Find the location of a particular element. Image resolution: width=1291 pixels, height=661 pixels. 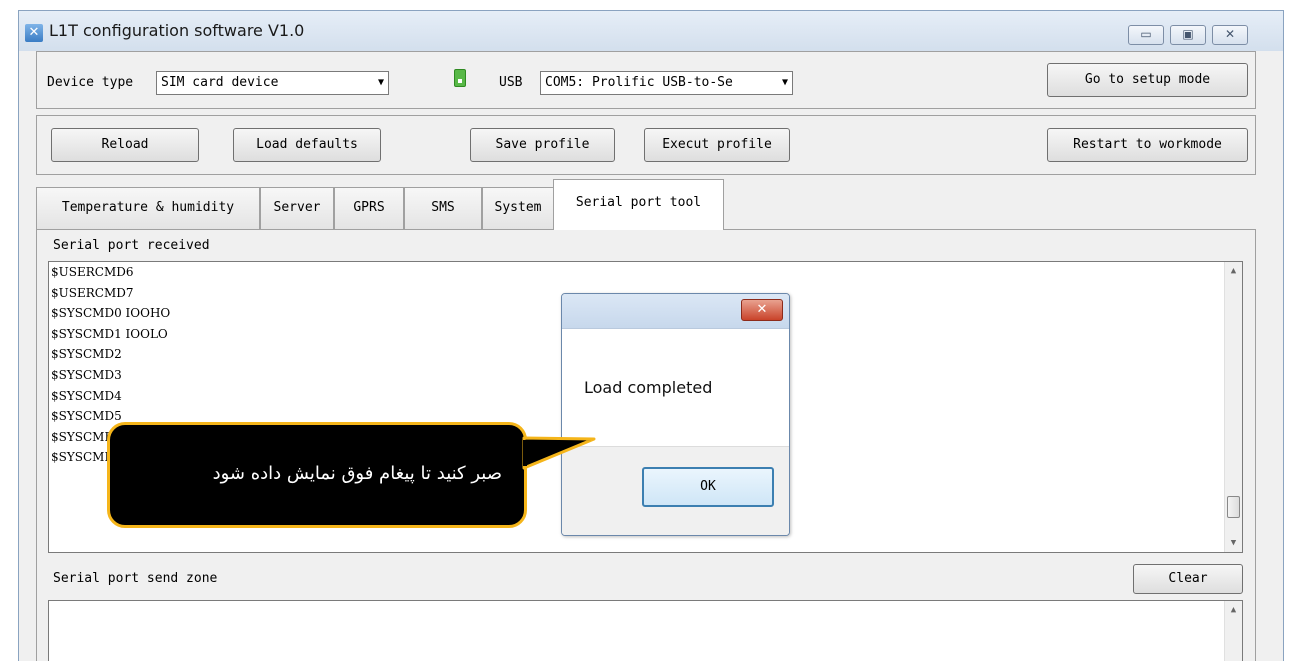

execut-profile-button: Execut profile is located at coordinates (717, 145).